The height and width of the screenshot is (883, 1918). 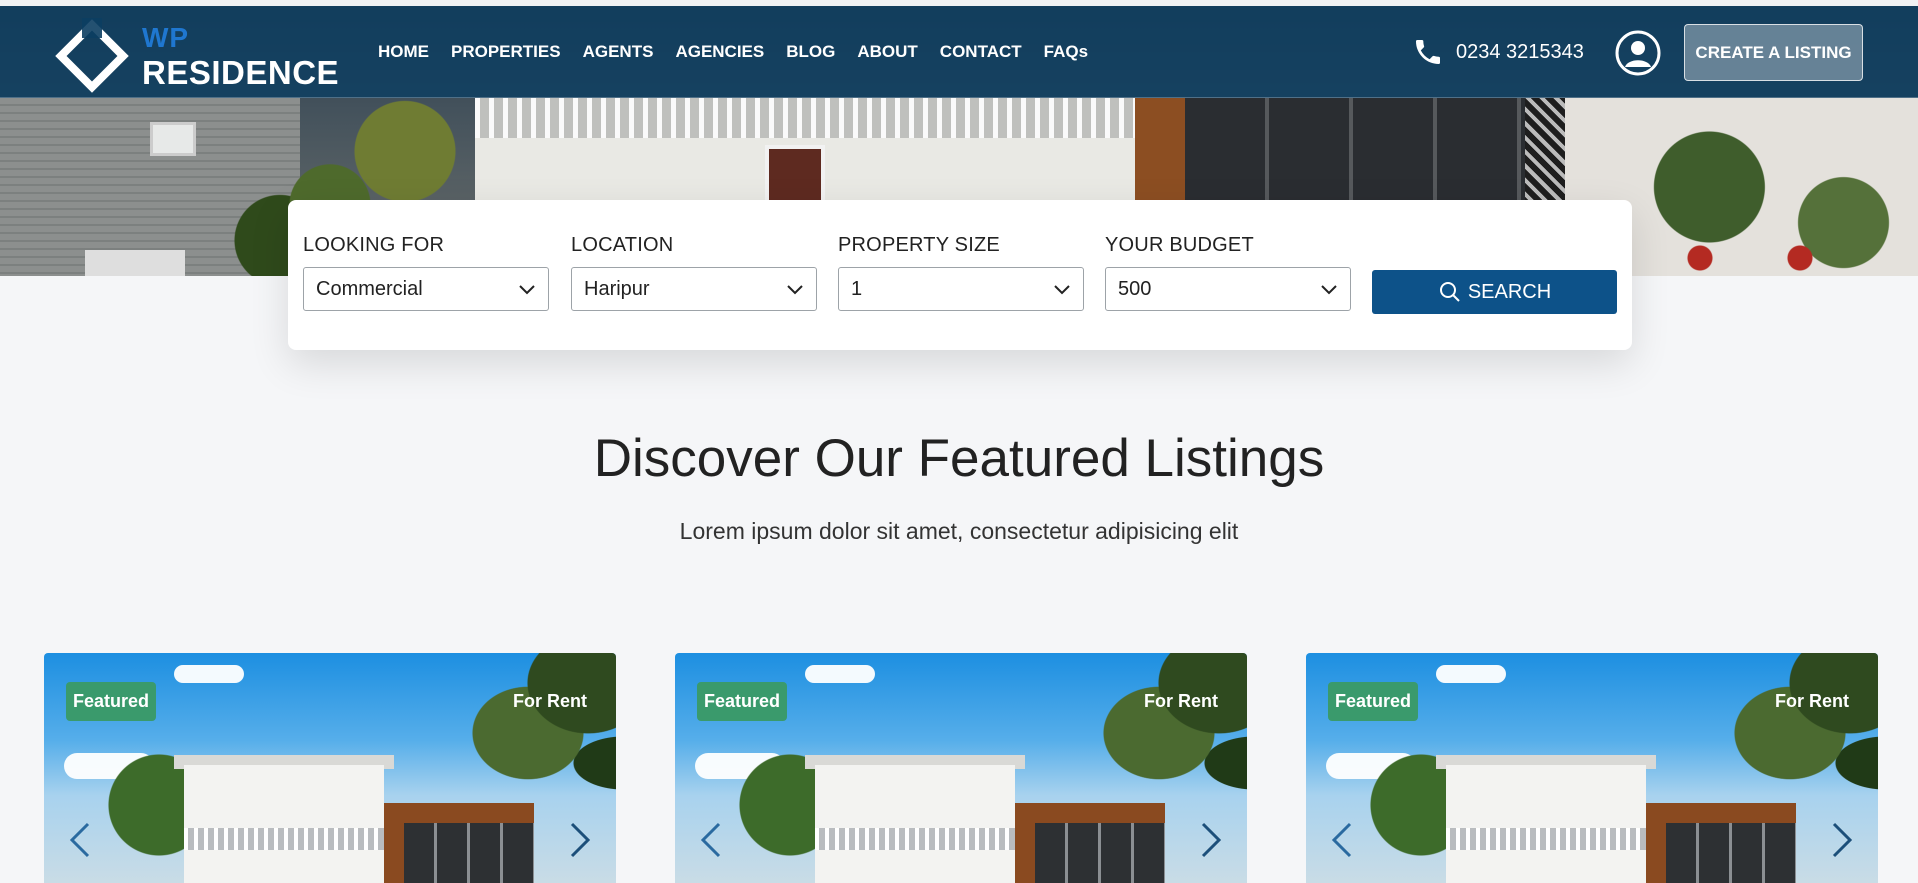 What do you see at coordinates (959, 458) in the screenshot?
I see `section-title: Discover Our Featured Listings` at bounding box center [959, 458].